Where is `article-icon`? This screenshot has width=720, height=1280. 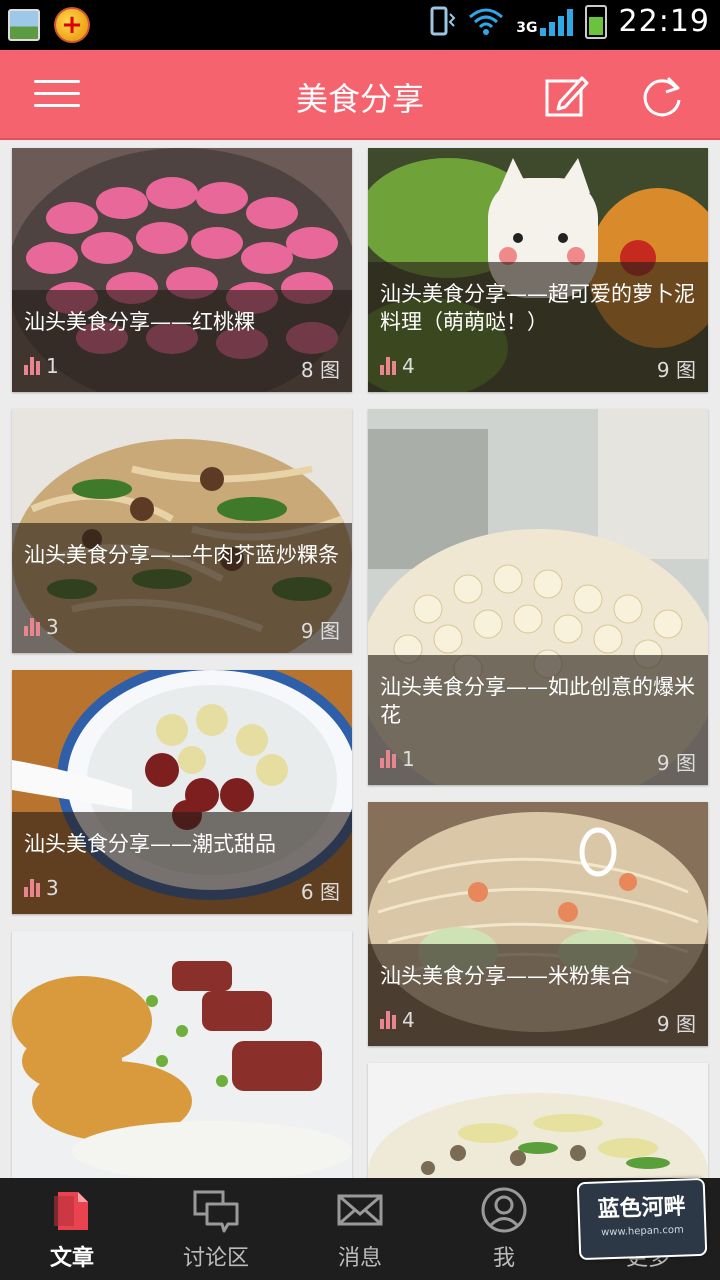
article-icon is located at coordinates (71, 1211).